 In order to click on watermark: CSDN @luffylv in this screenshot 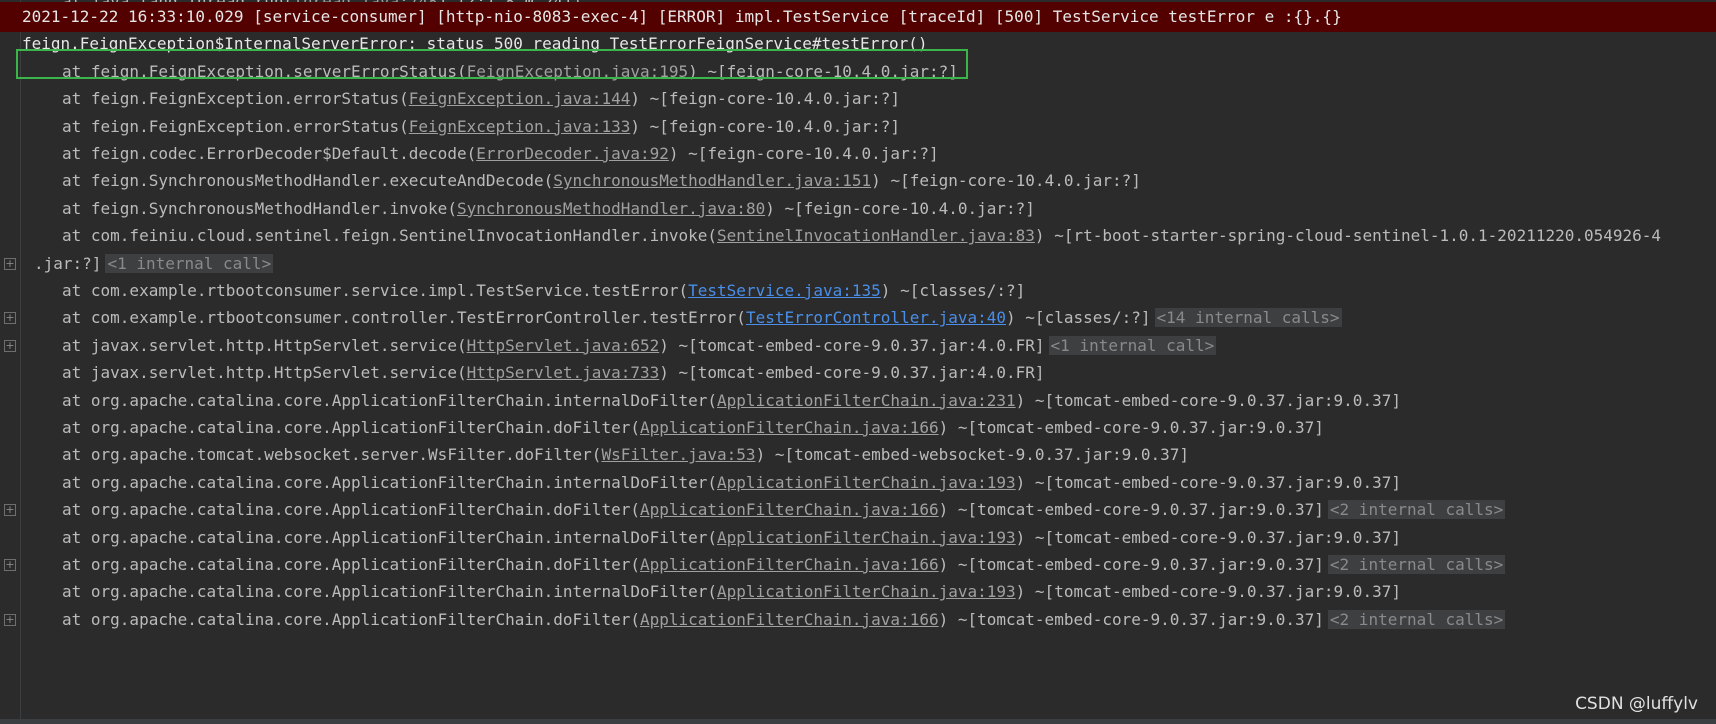, I will do `click(1636, 704)`.